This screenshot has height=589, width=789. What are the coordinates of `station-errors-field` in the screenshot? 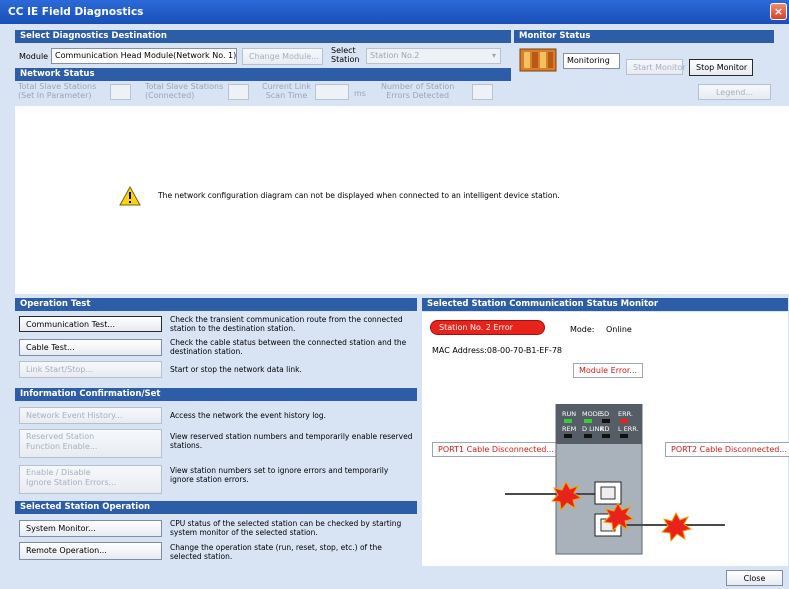 It's located at (482, 92).